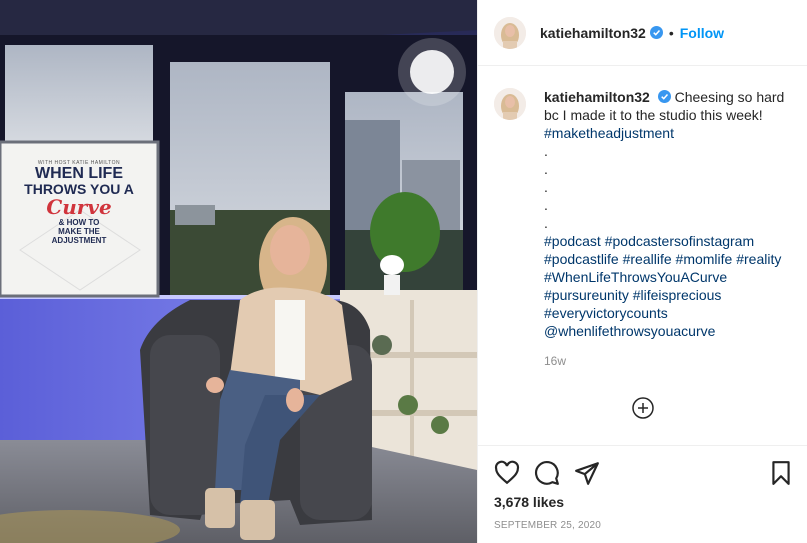 The width and height of the screenshot is (807, 543). I want to click on caption-username: katiehamilton32, so click(597, 97).